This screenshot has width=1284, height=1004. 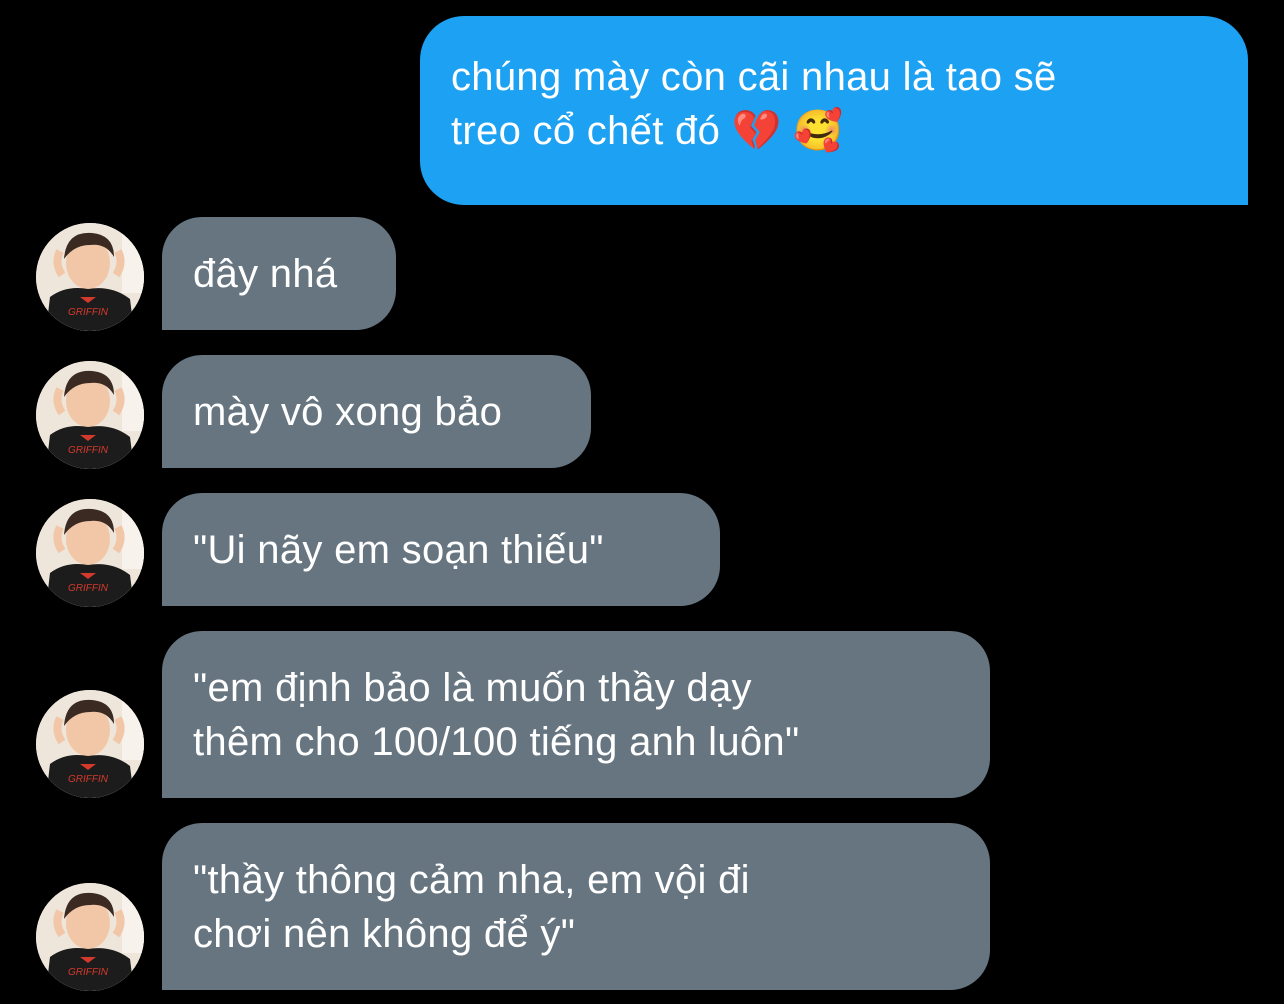 What do you see at coordinates (441, 549) in the screenshot?
I see `received-message: "Ui nãy em soạn thiếu"` at bounding box center [441, 549].